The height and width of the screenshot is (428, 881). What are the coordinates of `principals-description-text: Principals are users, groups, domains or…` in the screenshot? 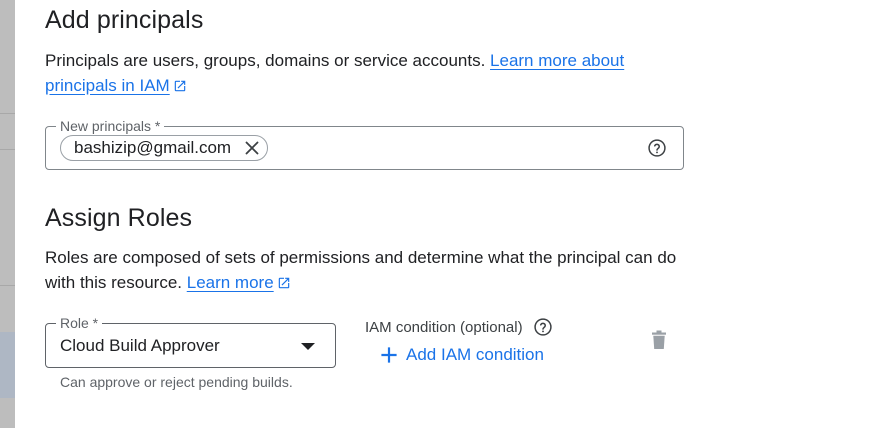 It's located at (268, 60).